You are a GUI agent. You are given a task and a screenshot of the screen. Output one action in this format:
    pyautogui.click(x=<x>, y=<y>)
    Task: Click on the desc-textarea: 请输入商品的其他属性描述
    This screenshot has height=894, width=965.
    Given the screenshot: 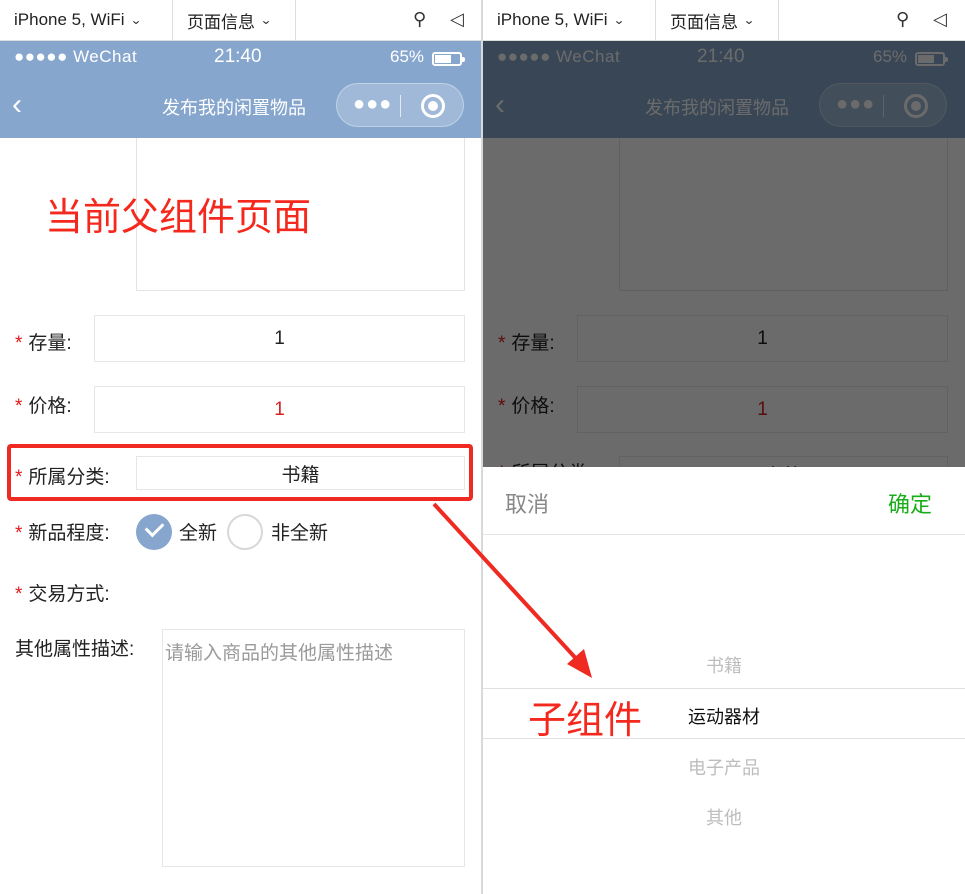 What is the action you would take?
    pyautogui.click(x=313, y=748)
    